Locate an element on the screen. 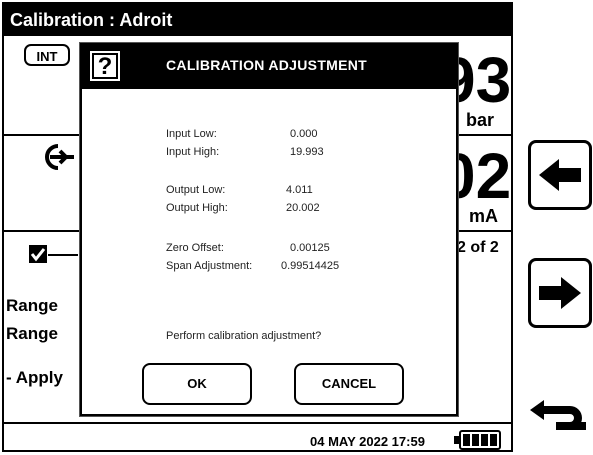  field-label: Span Adjustment: is located at coordinates (209, 266).